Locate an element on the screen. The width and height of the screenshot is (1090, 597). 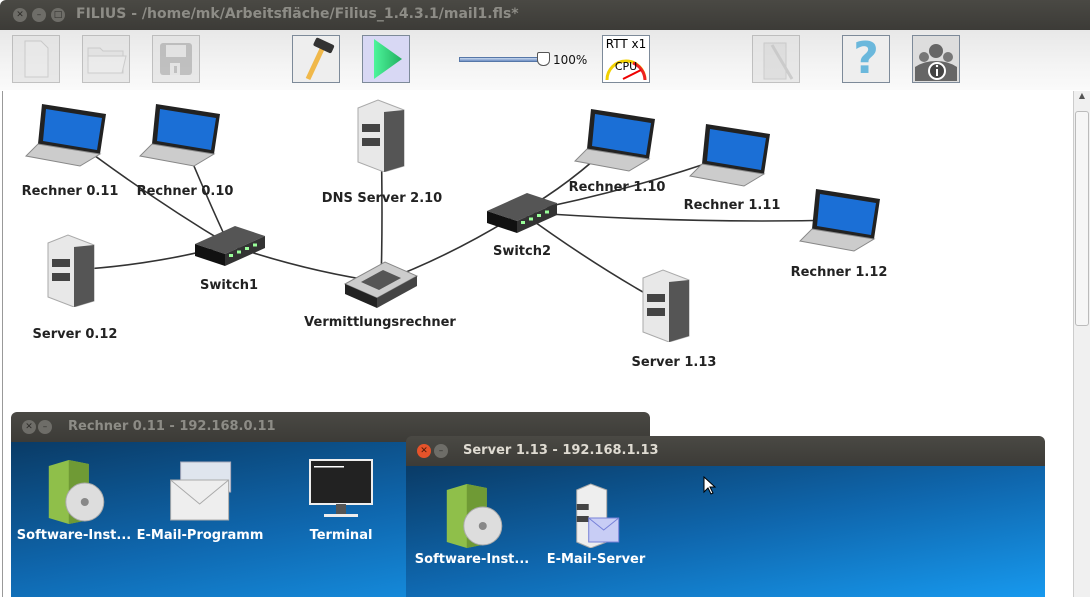
design-mode-button is located at coordinates (316, 59).